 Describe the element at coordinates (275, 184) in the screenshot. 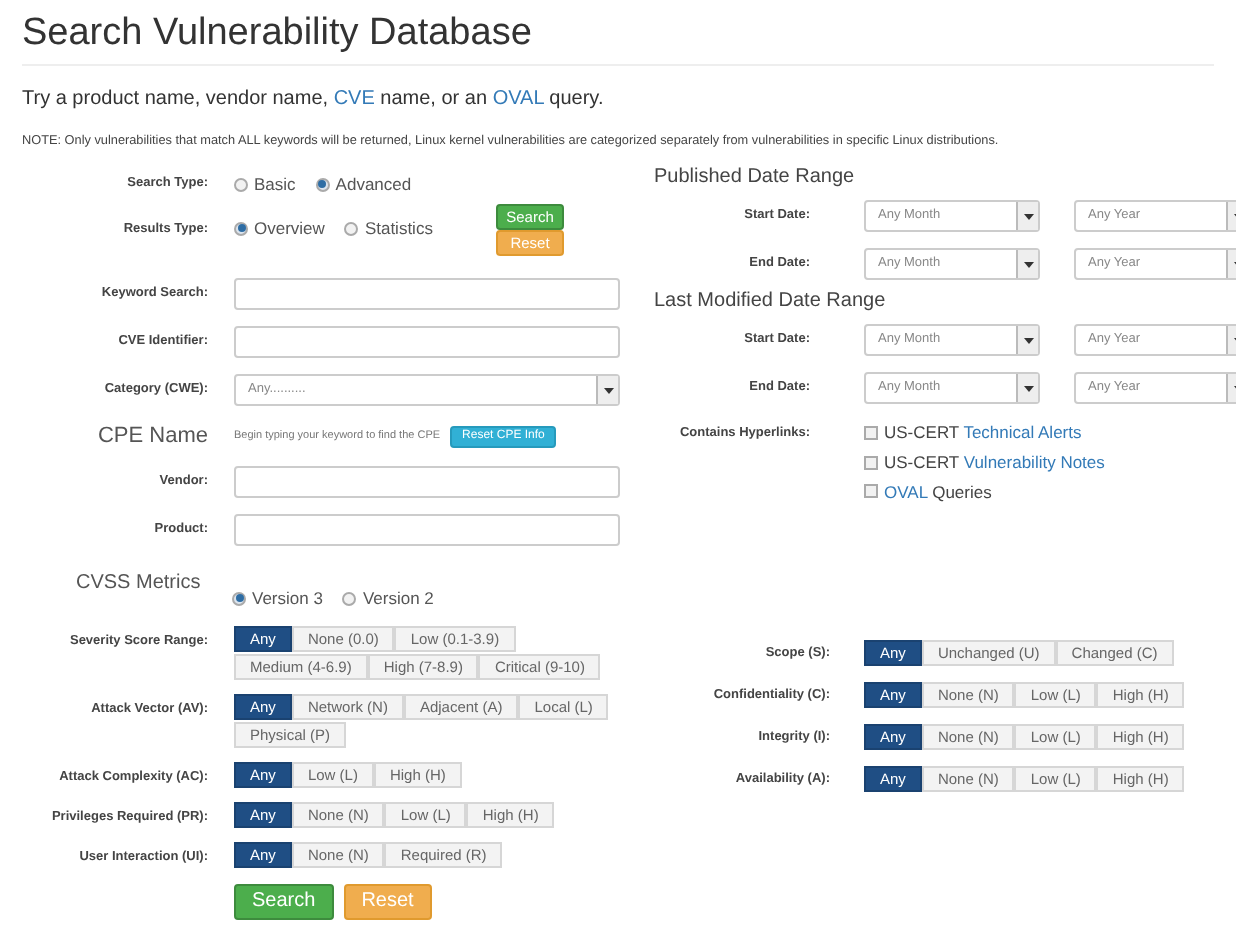

I see `radio-label: Basic` at that location.